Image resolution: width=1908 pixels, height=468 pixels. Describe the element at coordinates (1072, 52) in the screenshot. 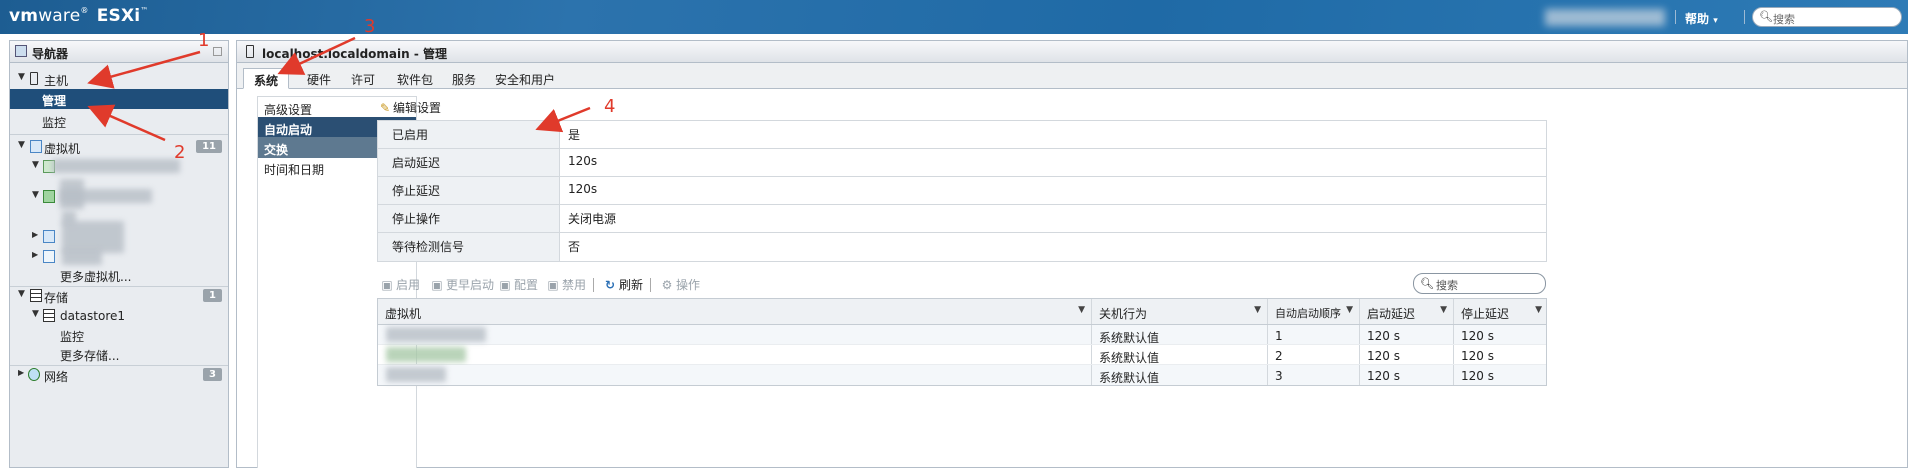

I see `main-header: localhost.localdomain - 管理` at that location.